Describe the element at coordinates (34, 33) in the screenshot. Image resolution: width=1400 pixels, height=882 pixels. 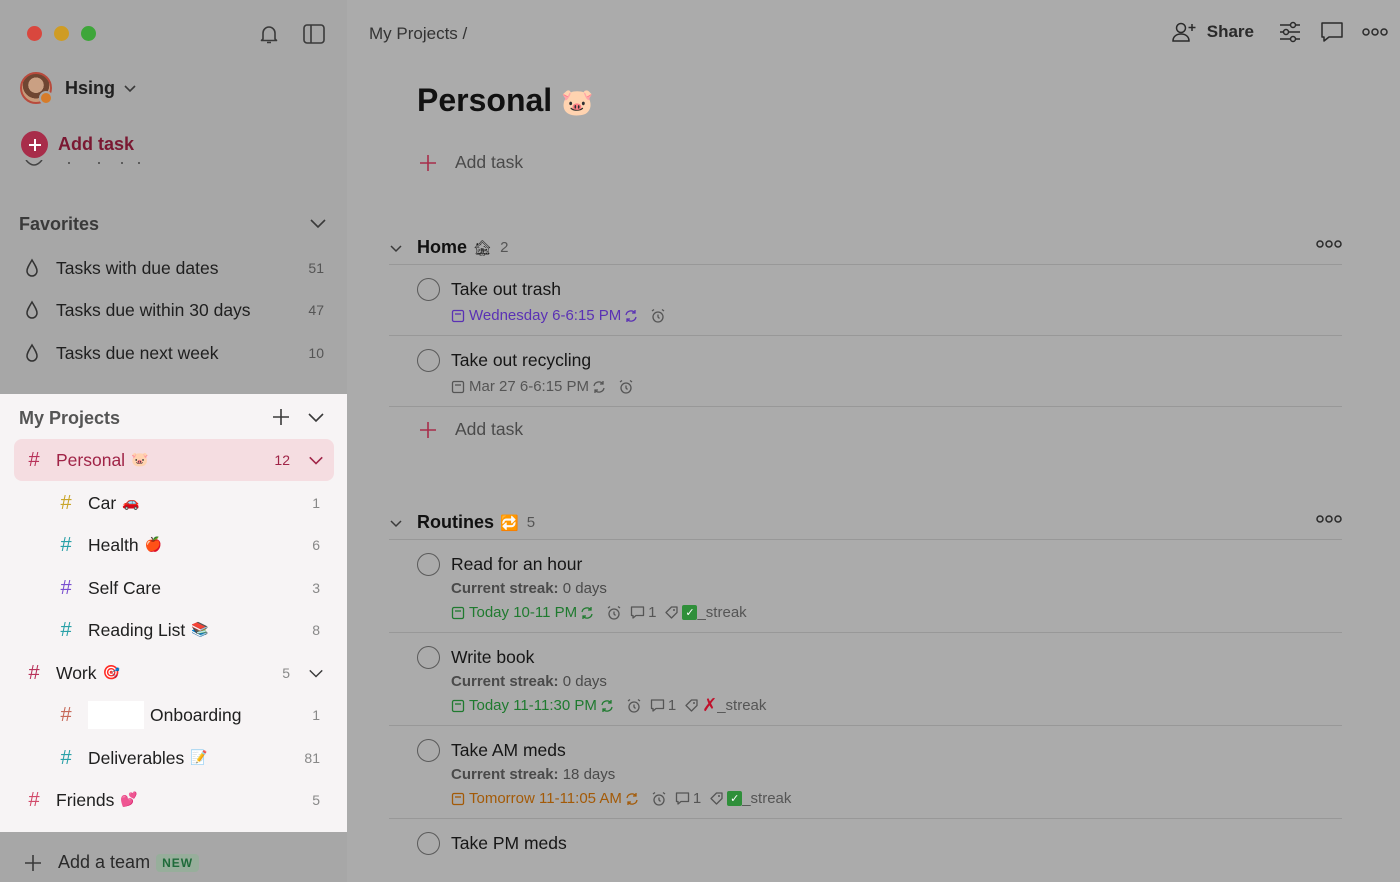
I see `close-window-button` at that location.